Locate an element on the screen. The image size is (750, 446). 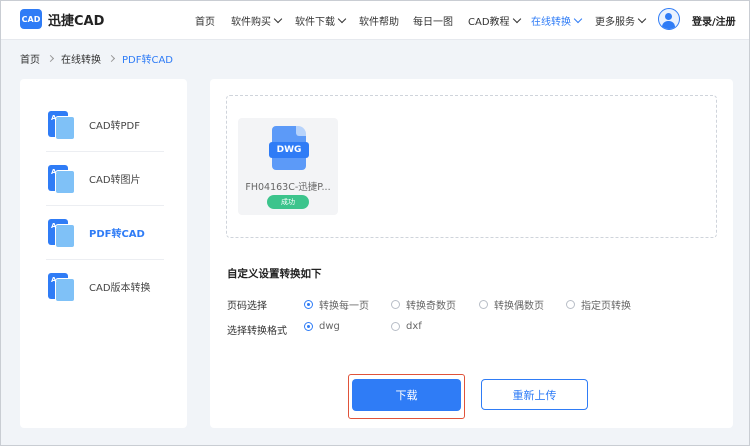
file-type-label: DWG is located at coordinates (289, 150).